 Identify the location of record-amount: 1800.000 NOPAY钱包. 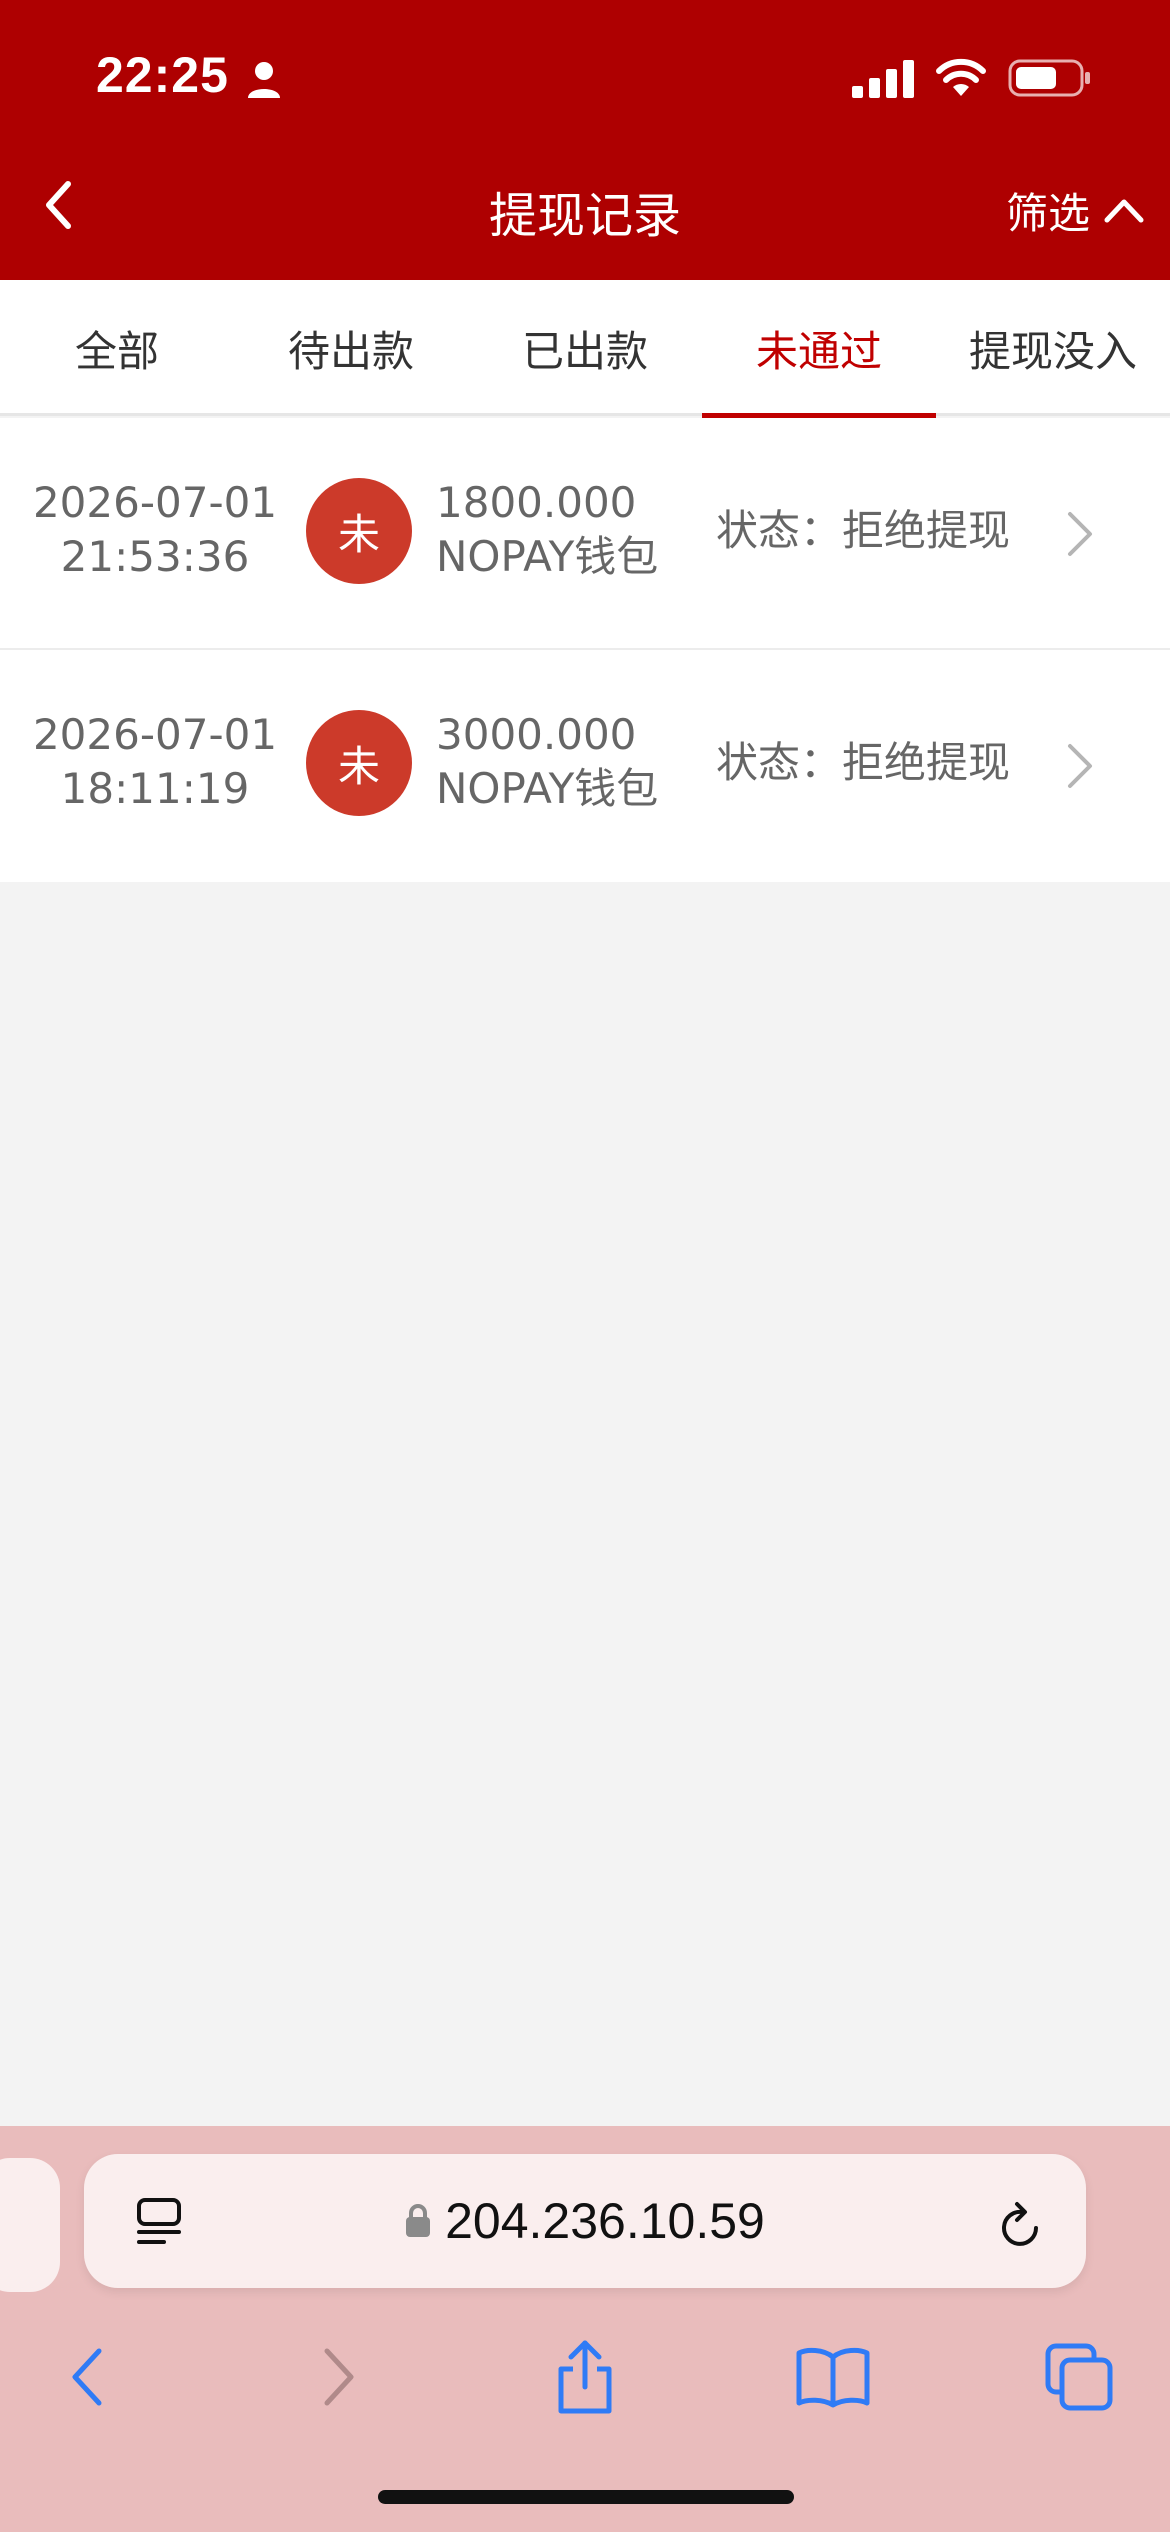
(547, 529).